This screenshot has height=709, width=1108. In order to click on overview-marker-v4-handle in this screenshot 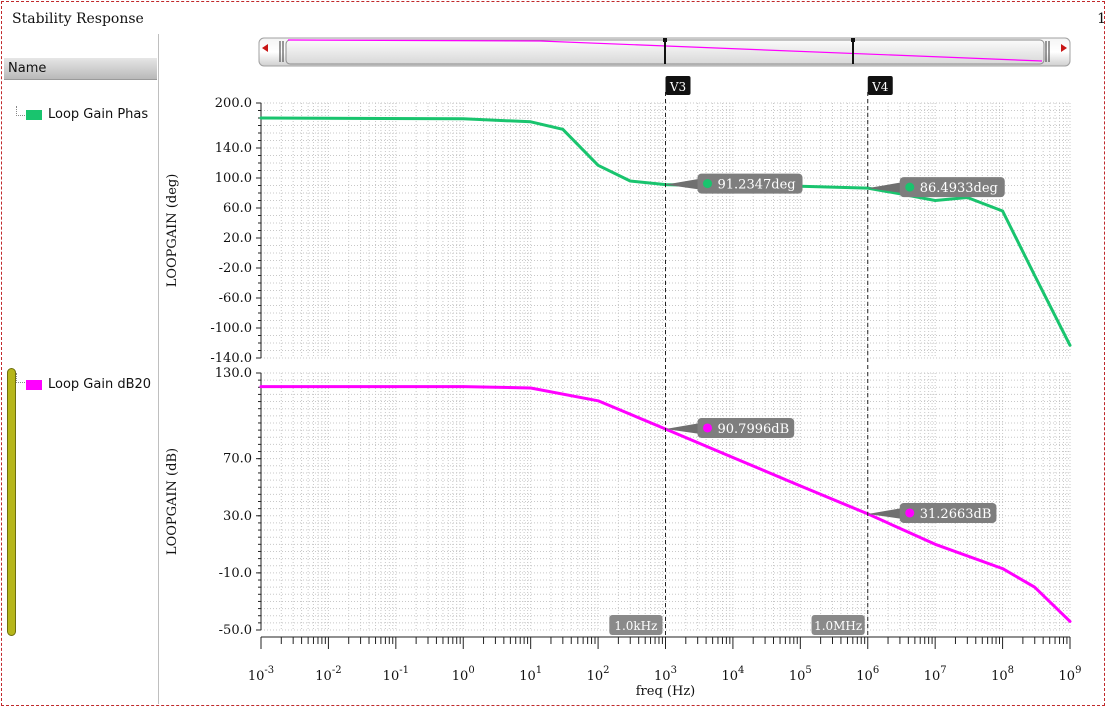, I will do `click(853, 40)`.